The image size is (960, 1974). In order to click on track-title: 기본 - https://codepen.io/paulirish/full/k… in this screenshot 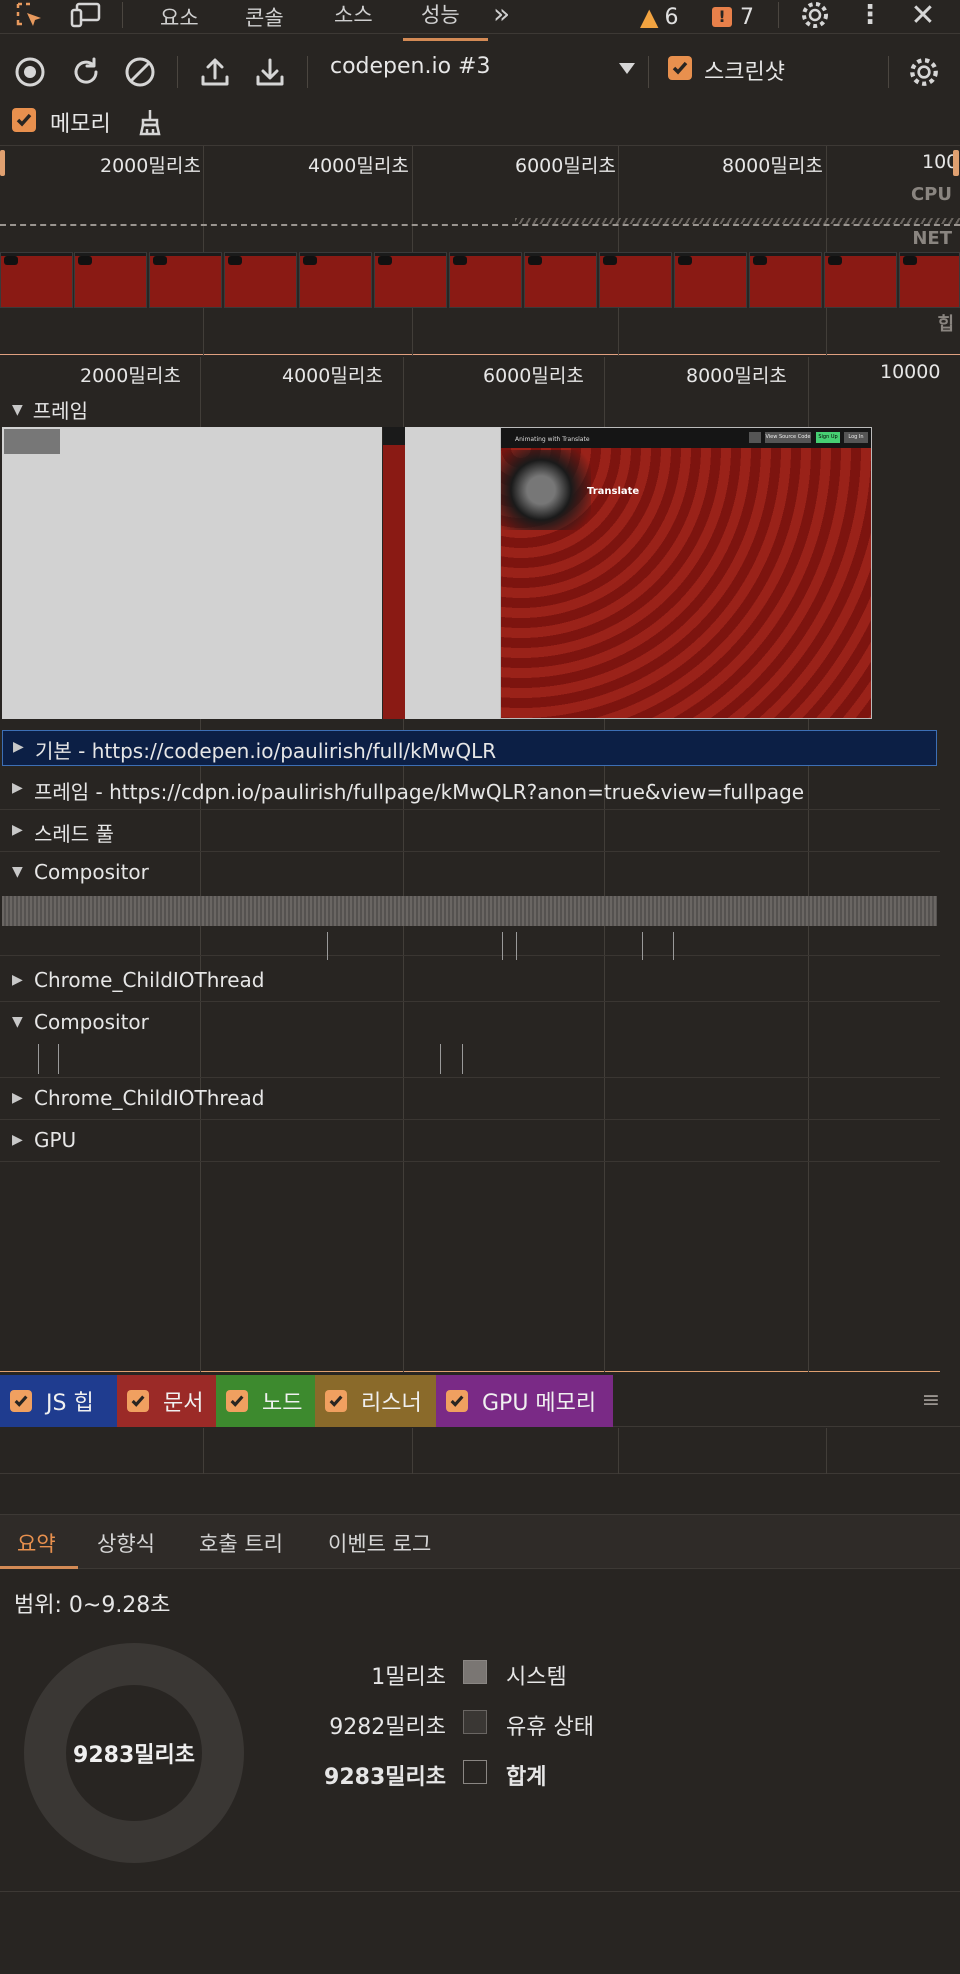, I will do `click(266, 751)`.